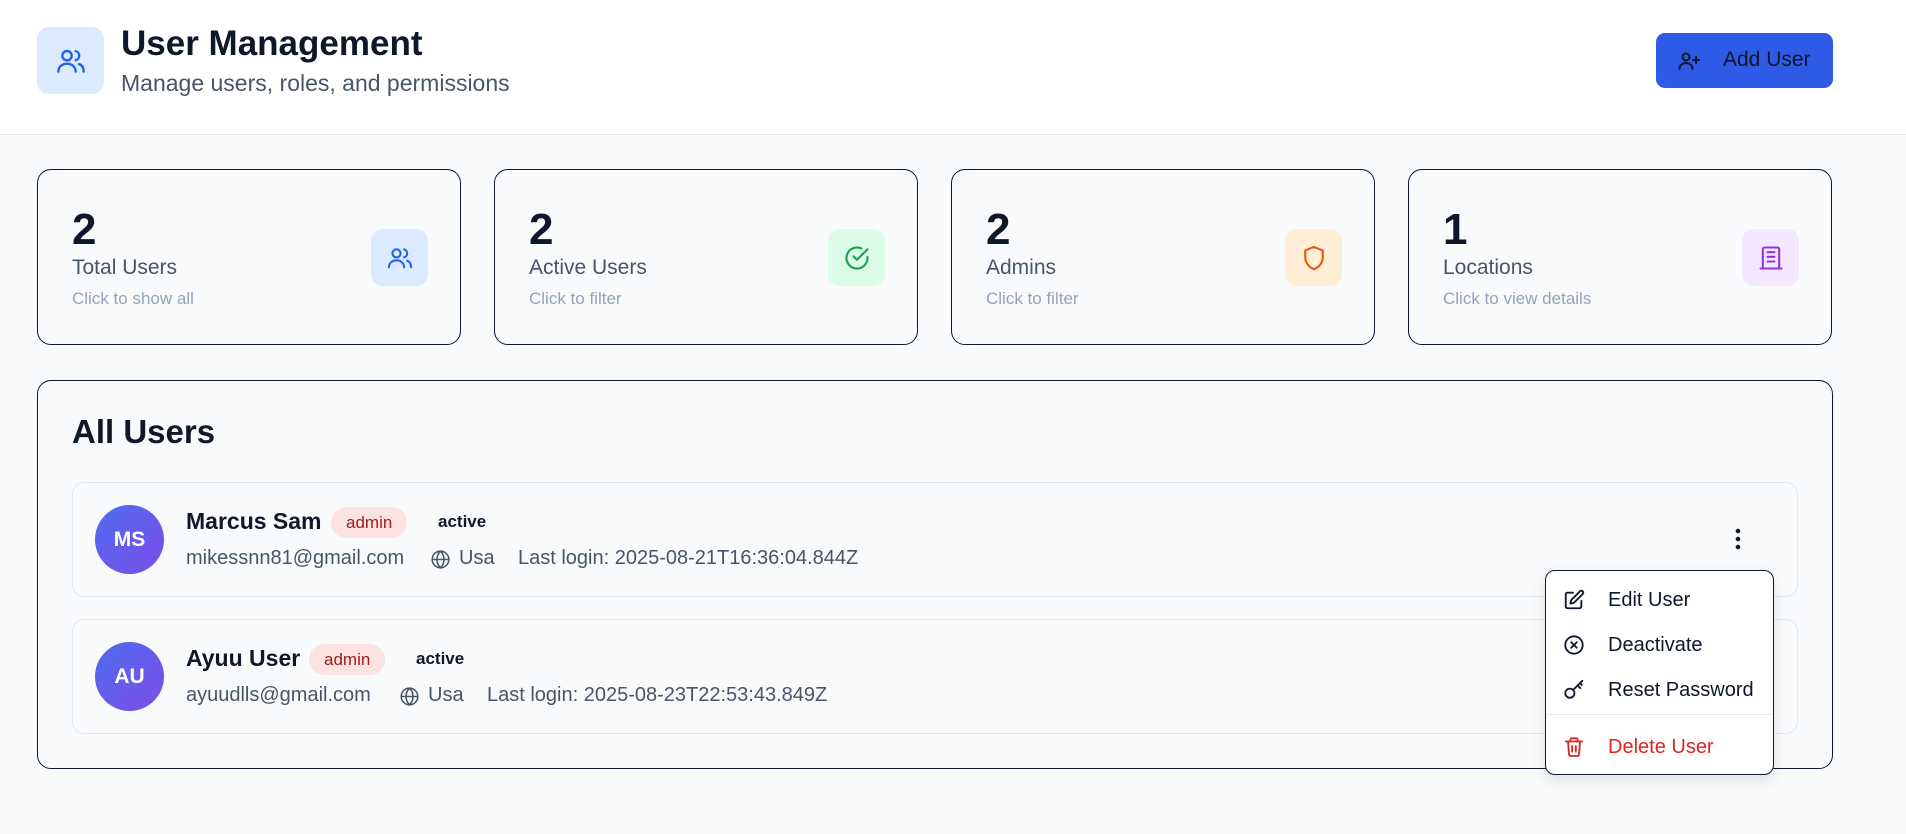  I want to click on more-actions-icon, so click(1738, 539).